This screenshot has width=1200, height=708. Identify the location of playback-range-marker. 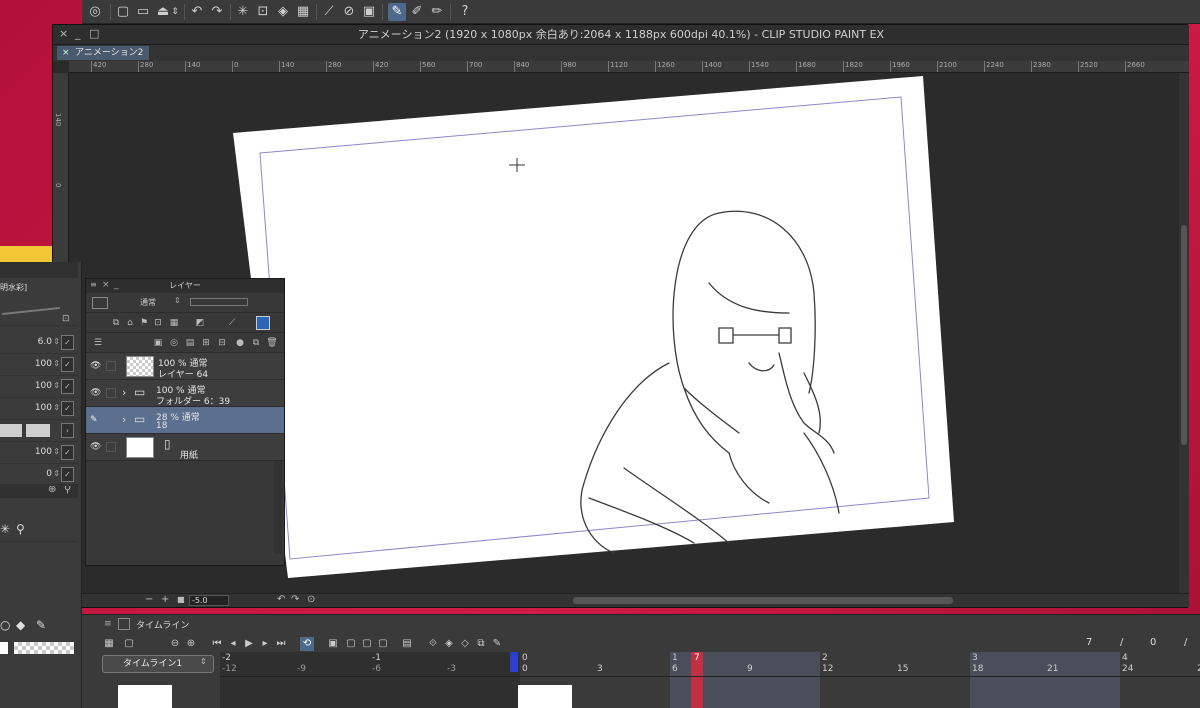
(514, 662).